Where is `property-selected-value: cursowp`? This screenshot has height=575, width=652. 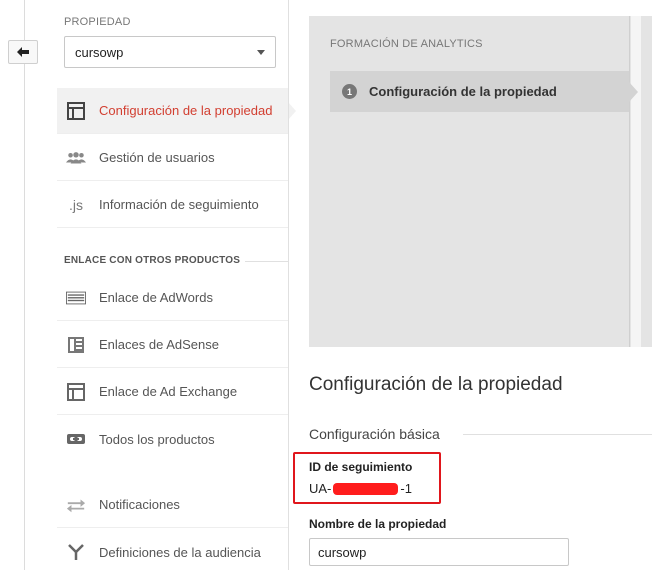
property-selected-value: cursowp is located at coordinates (99, 52).